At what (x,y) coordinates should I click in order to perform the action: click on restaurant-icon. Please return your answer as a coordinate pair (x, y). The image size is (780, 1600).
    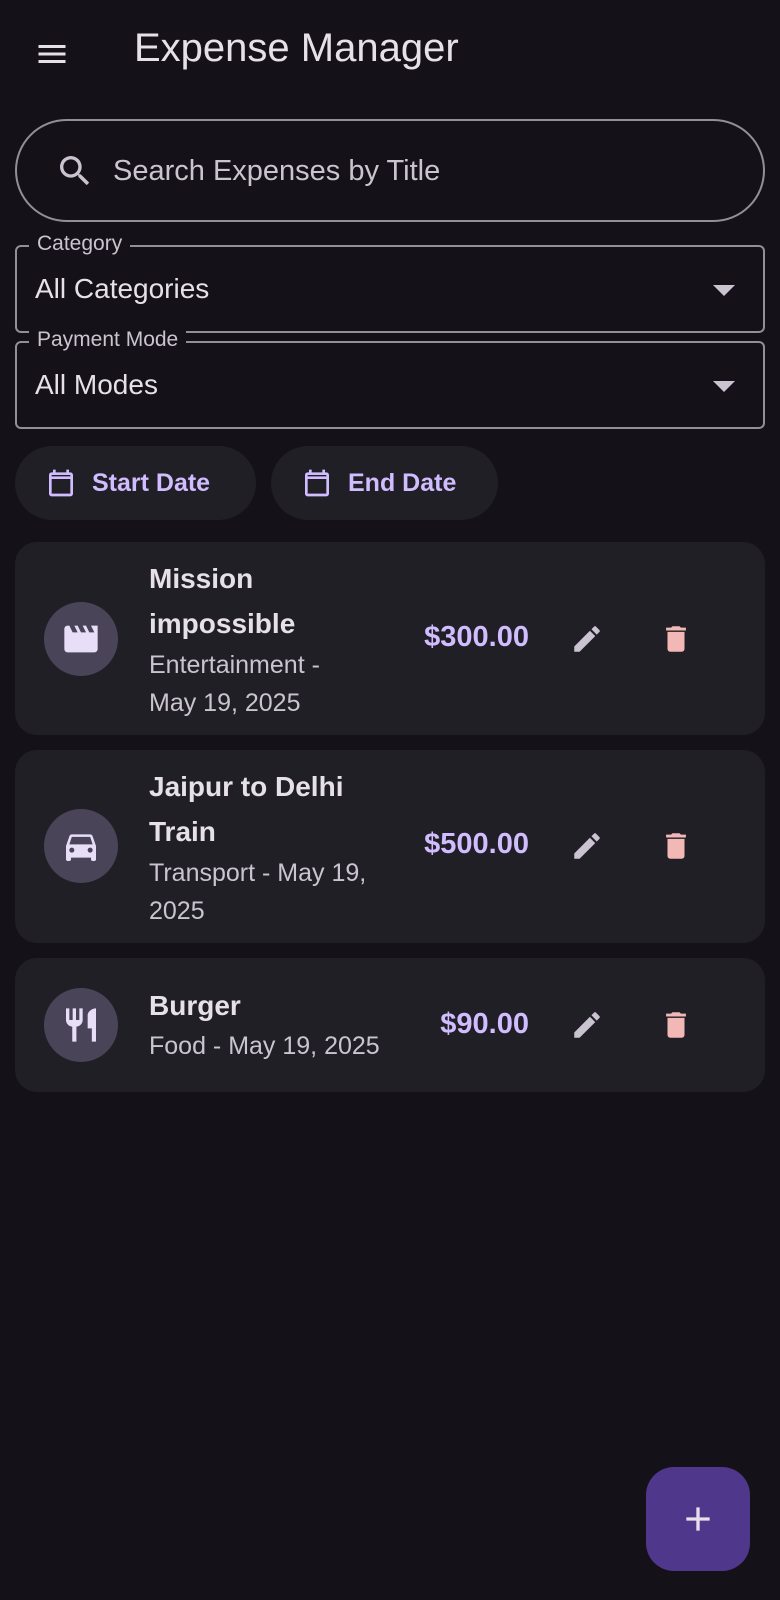
    Looking at the image, I should click on (81, 1025).